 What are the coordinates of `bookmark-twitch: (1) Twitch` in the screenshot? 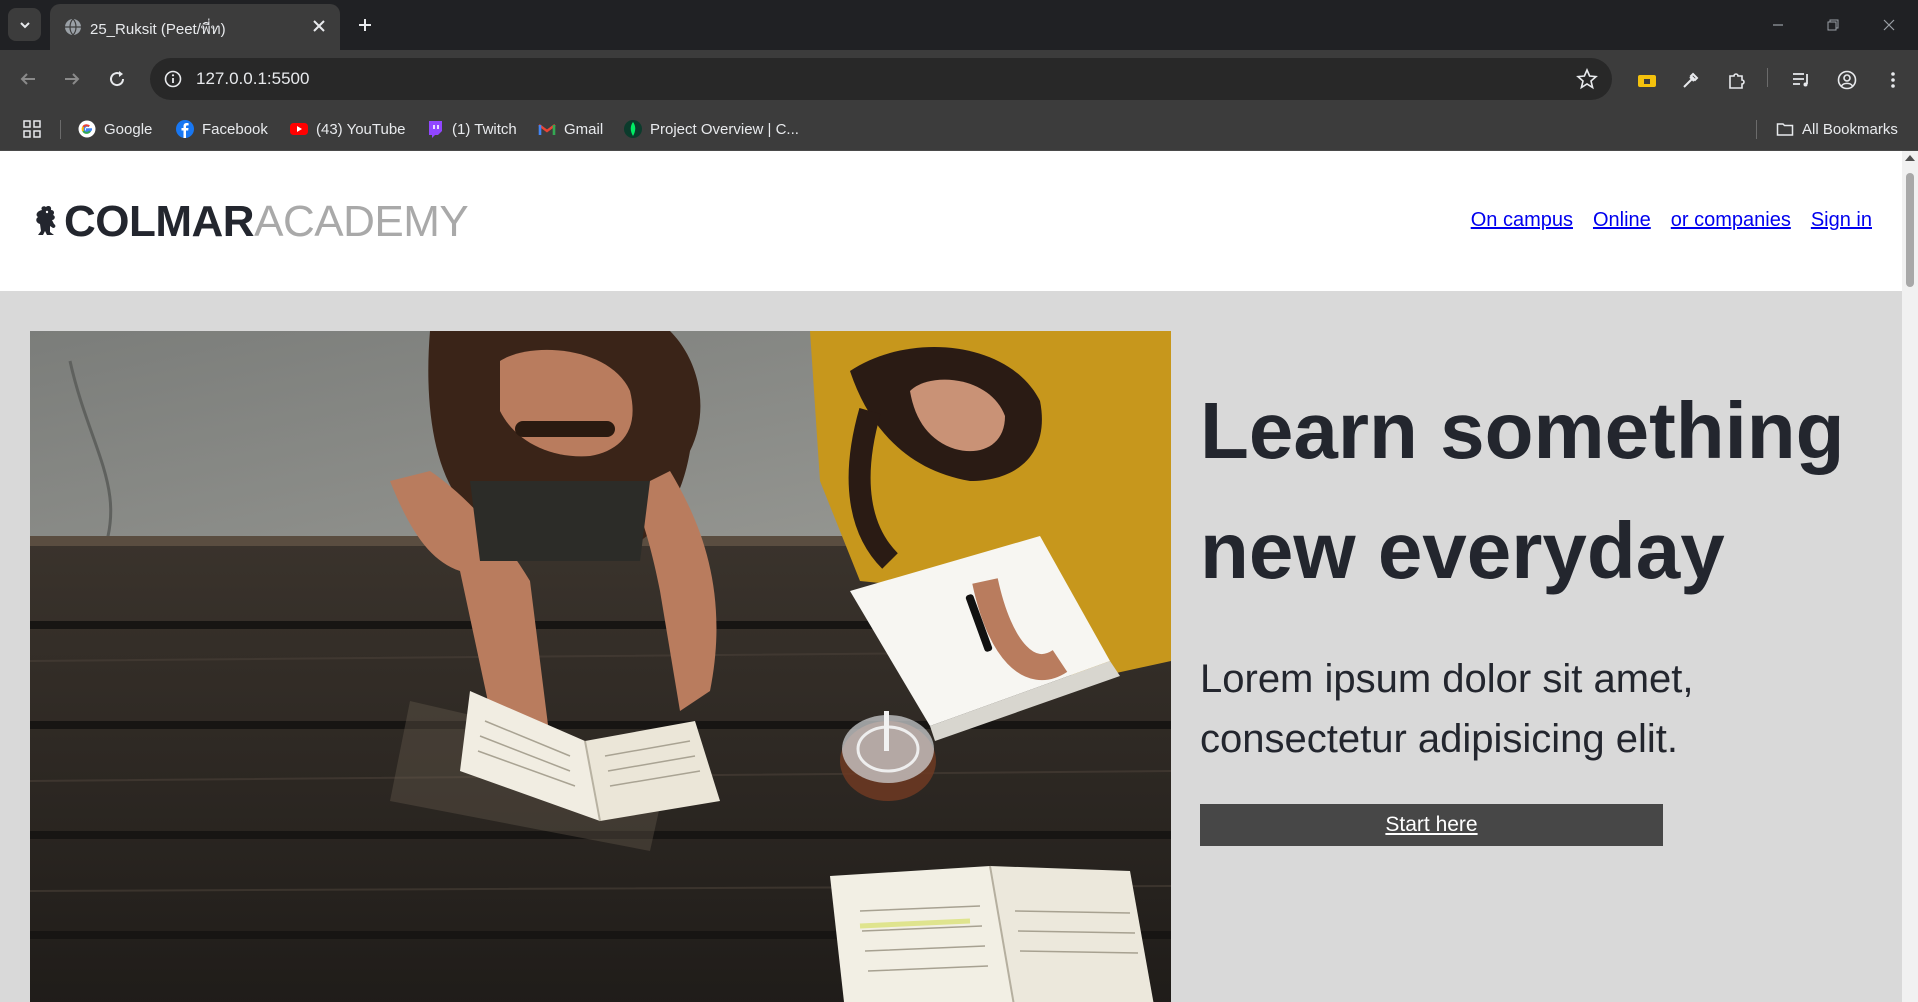 It's located at (471, 129).